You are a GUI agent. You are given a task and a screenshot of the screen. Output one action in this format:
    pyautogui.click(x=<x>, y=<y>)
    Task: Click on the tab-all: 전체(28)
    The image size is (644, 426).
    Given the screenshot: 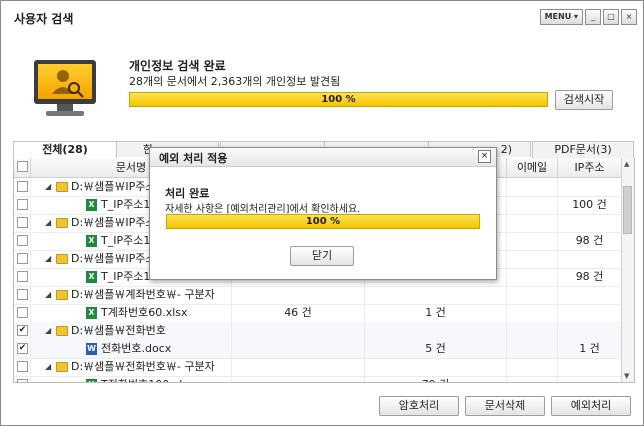 What is the action you would take?
    pyautogui.click(x=65, y=150)
    